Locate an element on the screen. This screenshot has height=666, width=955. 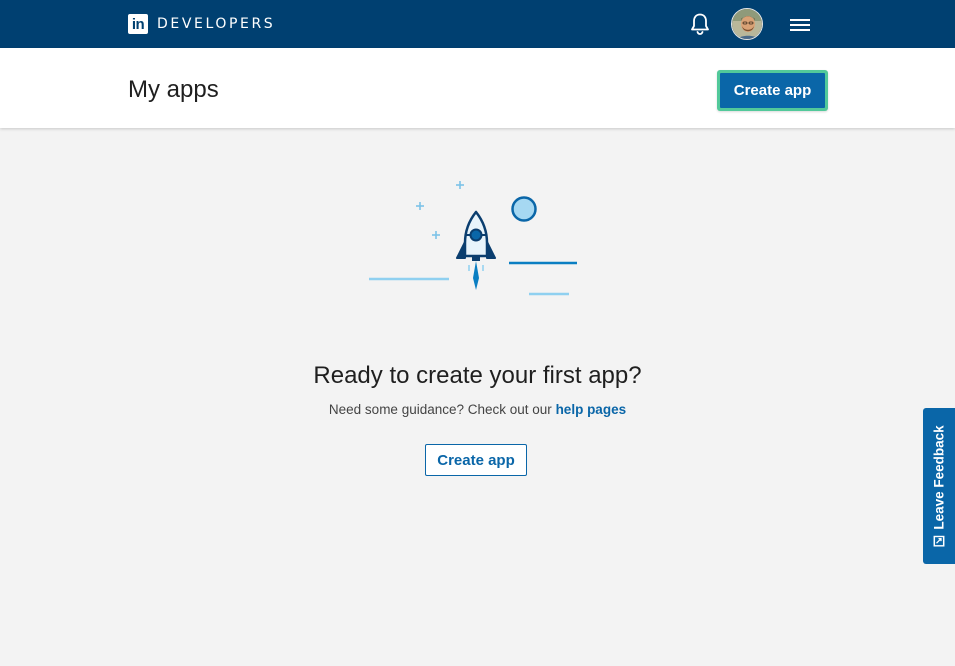
leave-feedback-content: Leave Feedback is located at coordinates (939, 486).